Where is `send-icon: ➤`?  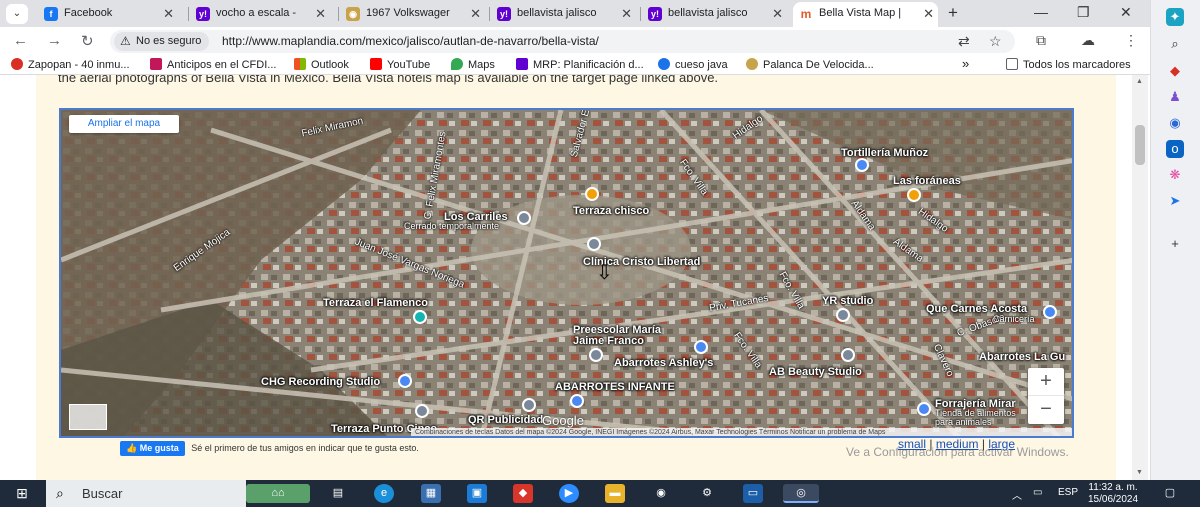
send-icon: ➤ is located at coordinates (1175, 201).